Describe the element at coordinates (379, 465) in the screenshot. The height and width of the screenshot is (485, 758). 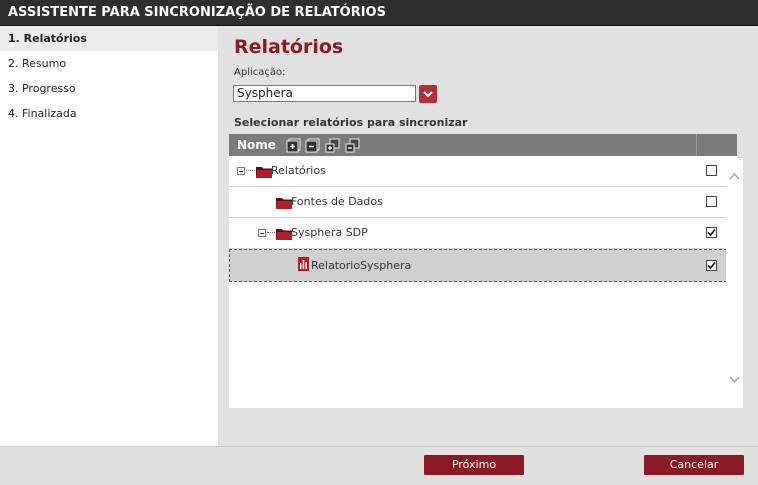
I see `wizard-footer: Próximo Cancelar` at that location.